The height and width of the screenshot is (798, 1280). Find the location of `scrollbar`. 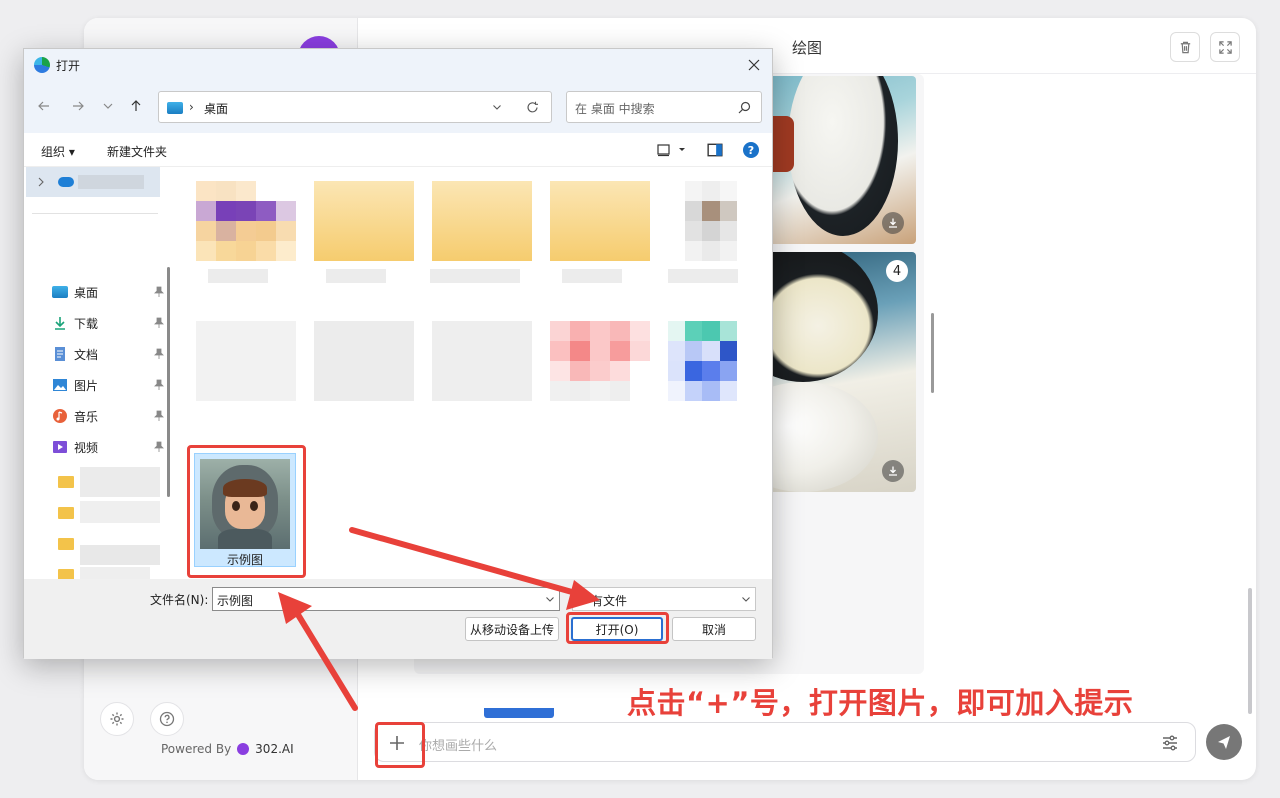

scrollbar is located at coordinates (1250, 651).